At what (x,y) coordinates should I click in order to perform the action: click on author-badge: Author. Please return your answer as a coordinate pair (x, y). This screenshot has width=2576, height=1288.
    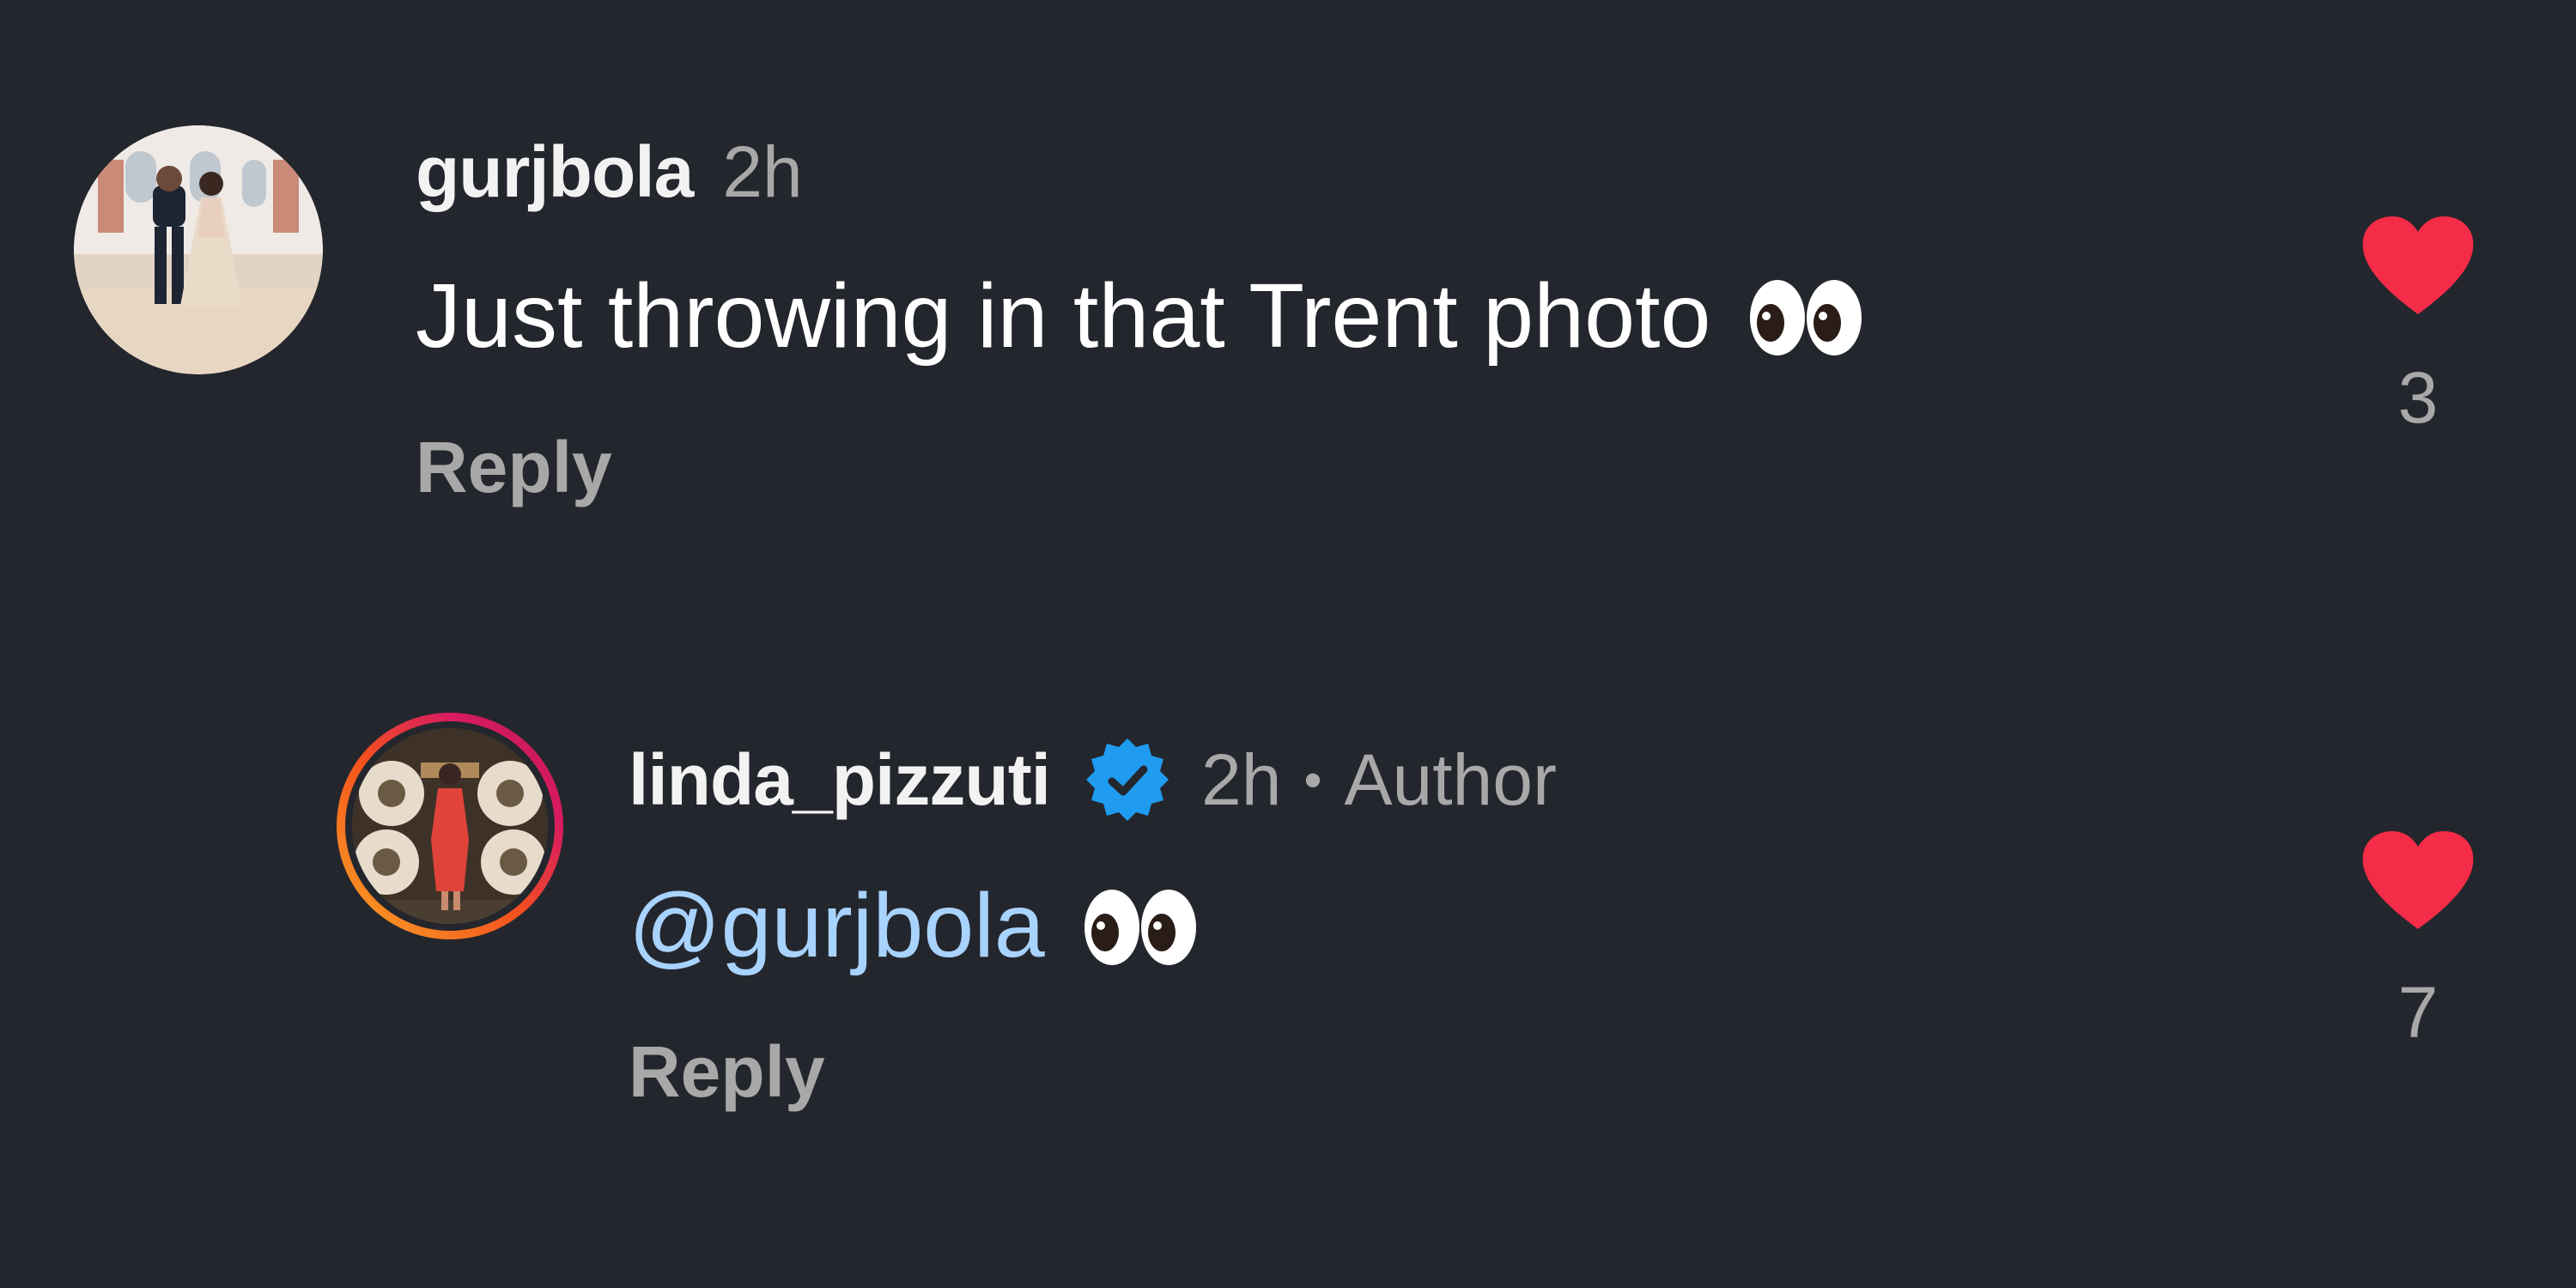
    Looking at the image, I should click on (1451, 779).